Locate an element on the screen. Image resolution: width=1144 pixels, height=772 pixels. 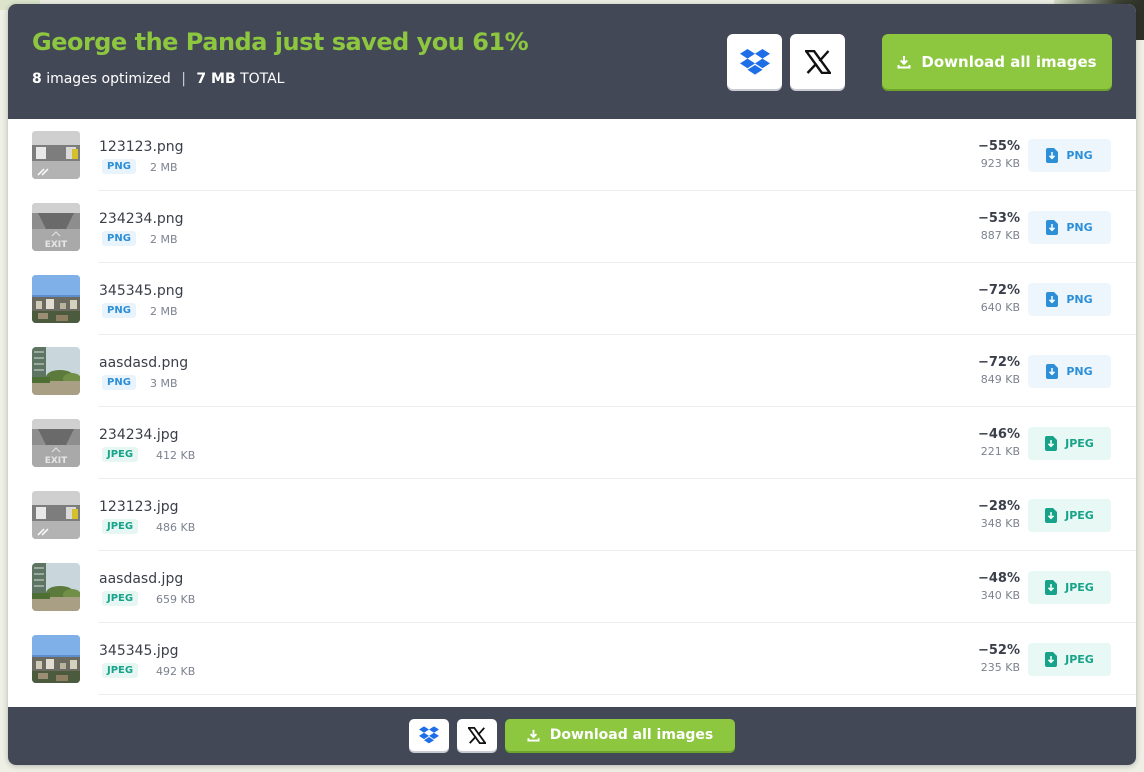
file-name: 234234.jpg is located at coordinates (139, 435).